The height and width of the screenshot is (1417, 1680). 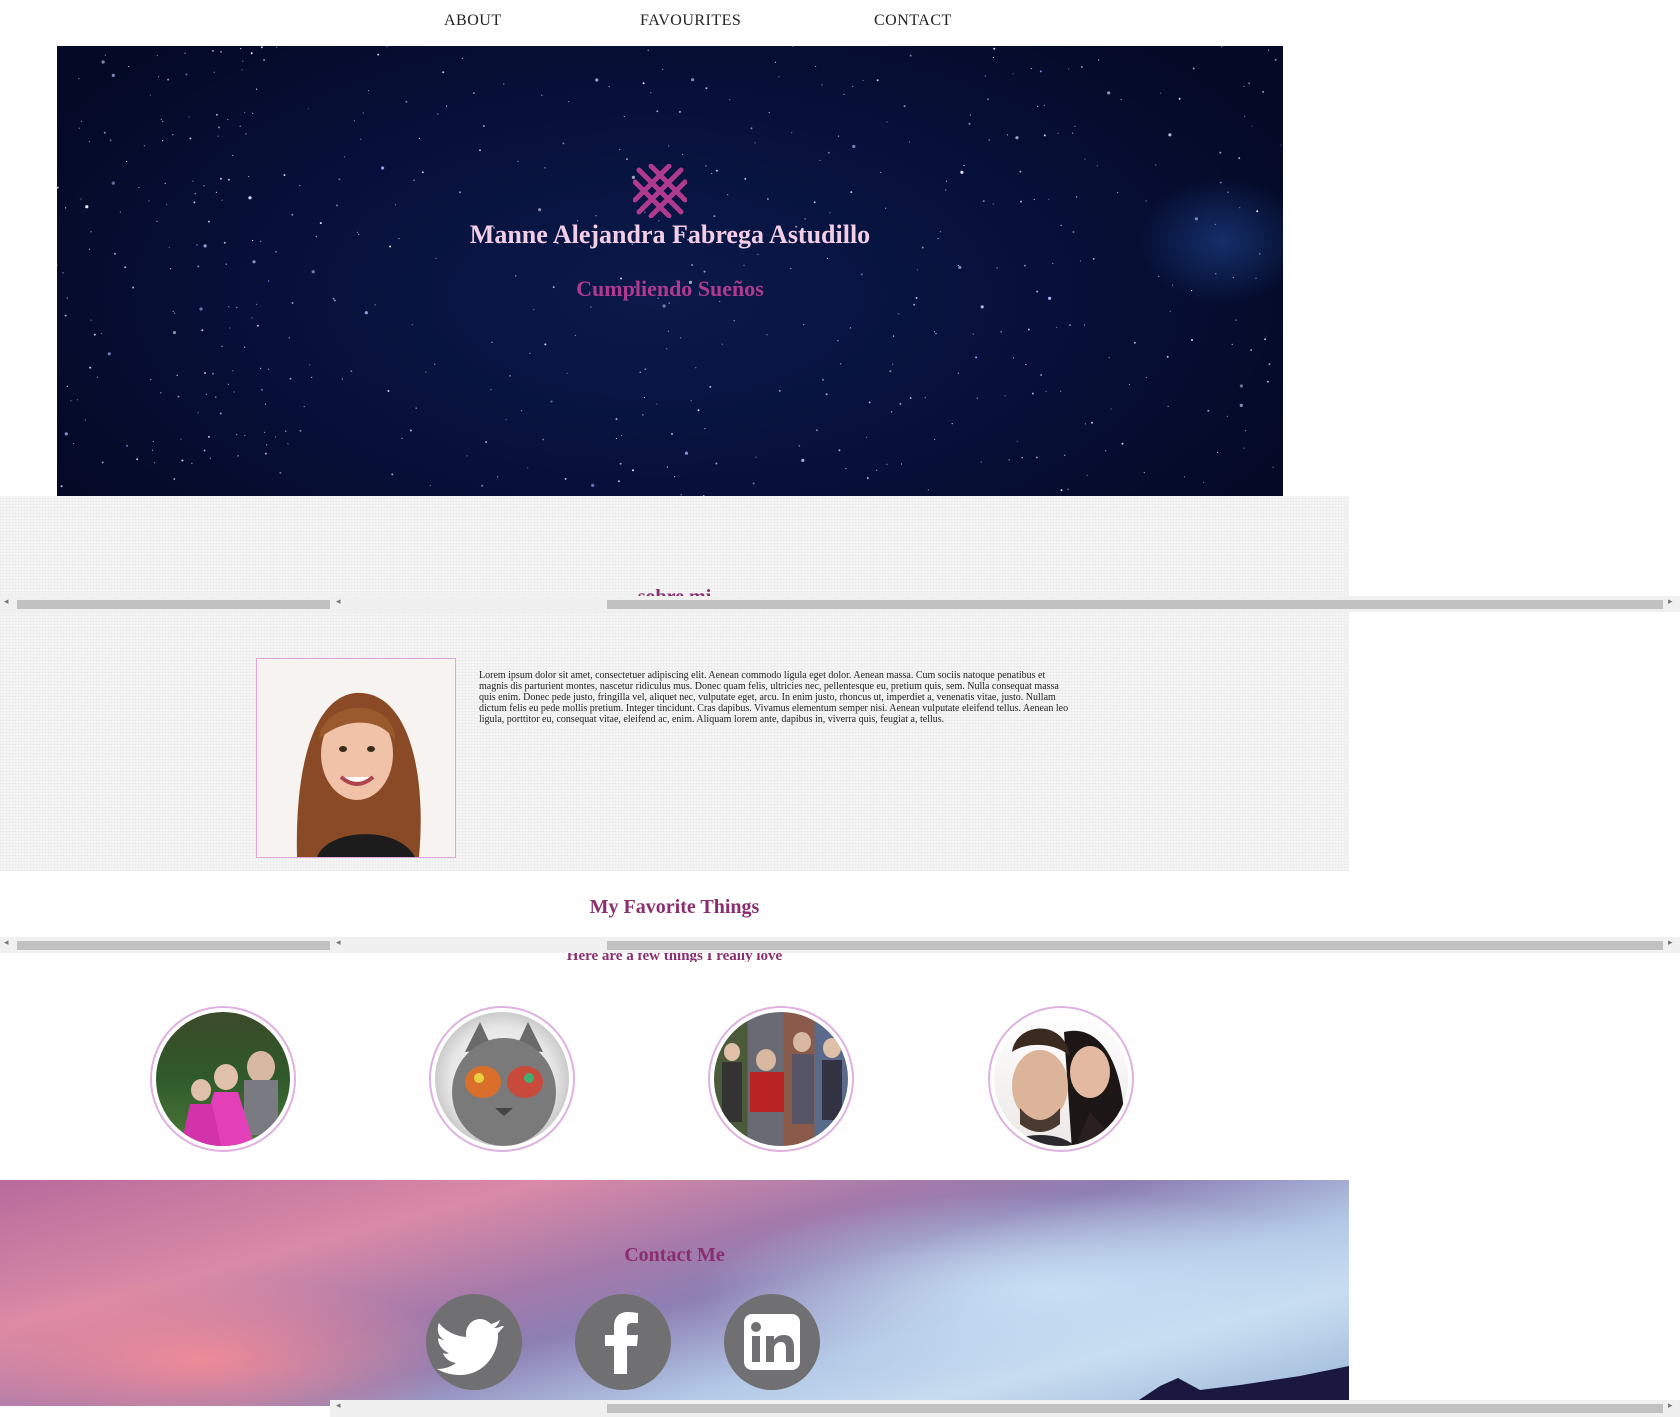 What do you see at coordinates (623, 1342) in the screenshot?
I see `facebook-button` at bounding box center [623, 1342].